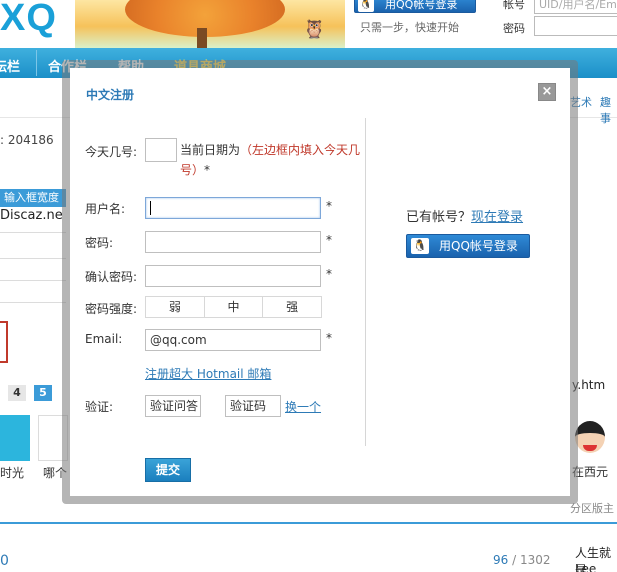 The height and width of the screenshot is (572, 617). I want to click on dialog-divider, so click(365, 282).